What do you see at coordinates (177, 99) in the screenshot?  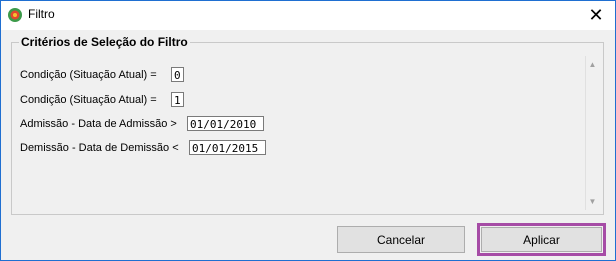 I see `criterion-value-2: 1` at bounding box center [177, 99].